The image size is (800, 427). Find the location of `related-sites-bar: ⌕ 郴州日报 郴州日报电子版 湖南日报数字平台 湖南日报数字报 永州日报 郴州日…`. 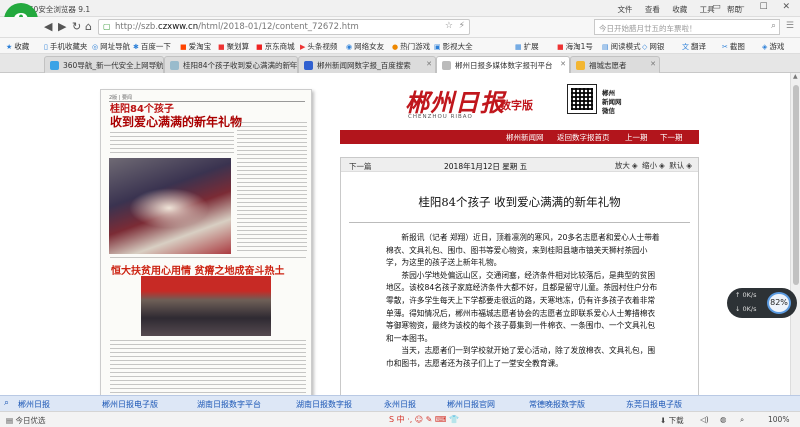

related-sites-bar: ⌕ 郴州日报 郴州日报电子版 湖南日报数字平台 湖南日报数字报 永州日报 郴州日… is located at coordinates (400, 403).